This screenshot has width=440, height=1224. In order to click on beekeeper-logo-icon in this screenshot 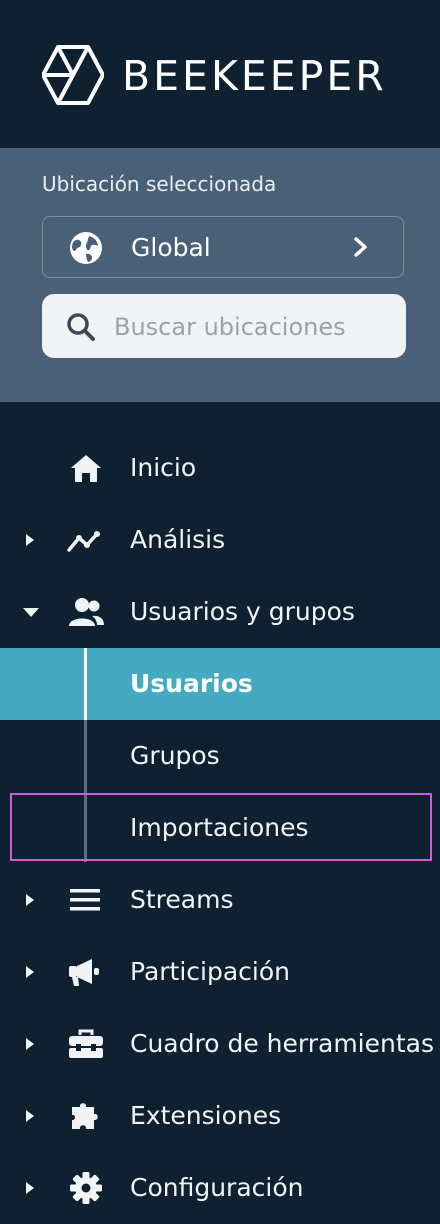, I will do `click(73, 75)`.